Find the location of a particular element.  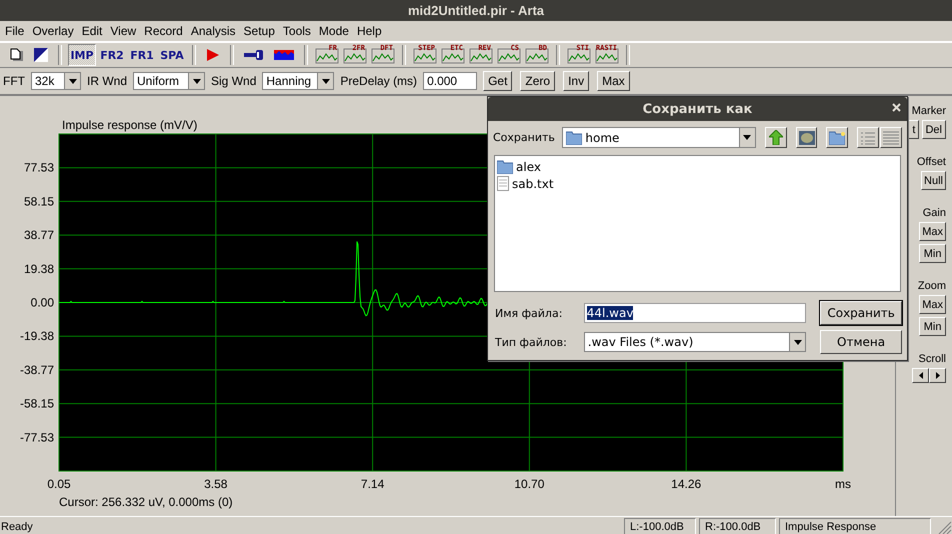

y-tick-label: -38.77 is located at coordinates (37, 369).